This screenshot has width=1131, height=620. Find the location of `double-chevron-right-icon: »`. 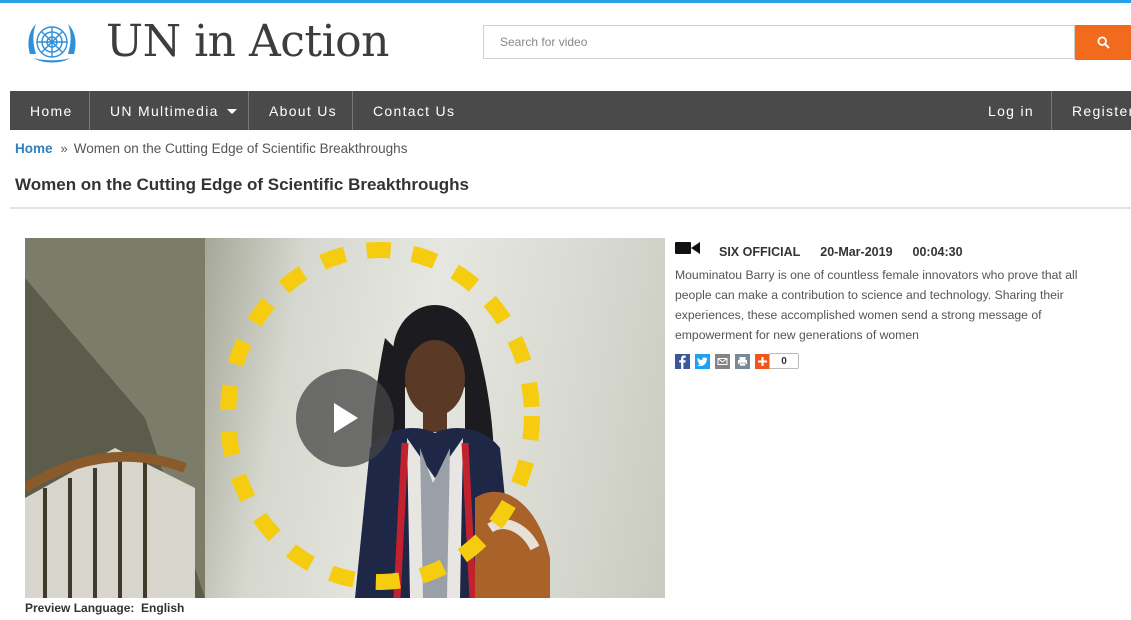

double-chevron-right-icon: » is located at coordinates (64, 148).